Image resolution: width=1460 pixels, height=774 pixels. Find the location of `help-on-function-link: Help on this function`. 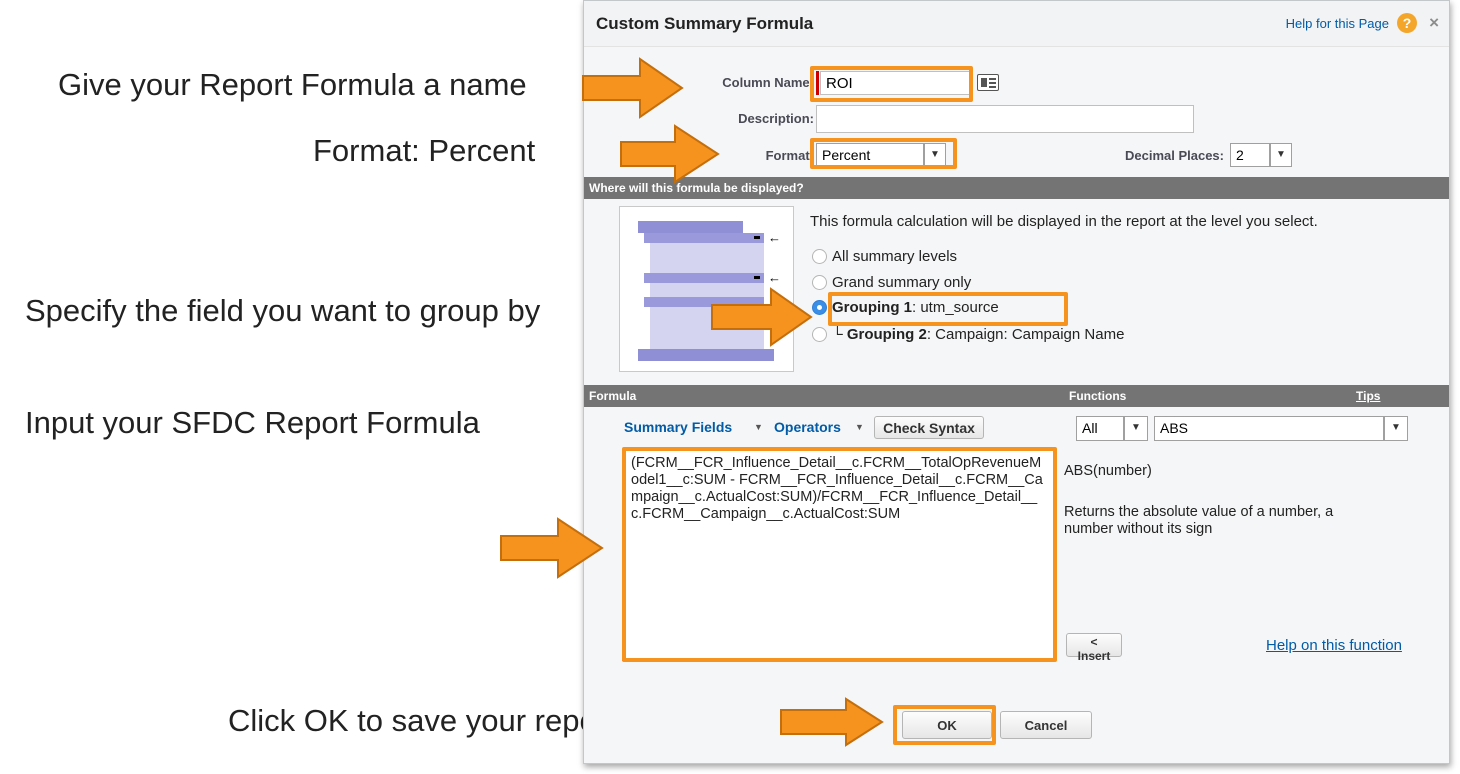

help-on-function-link: Help on this function is located at coordinates (1334, 645).